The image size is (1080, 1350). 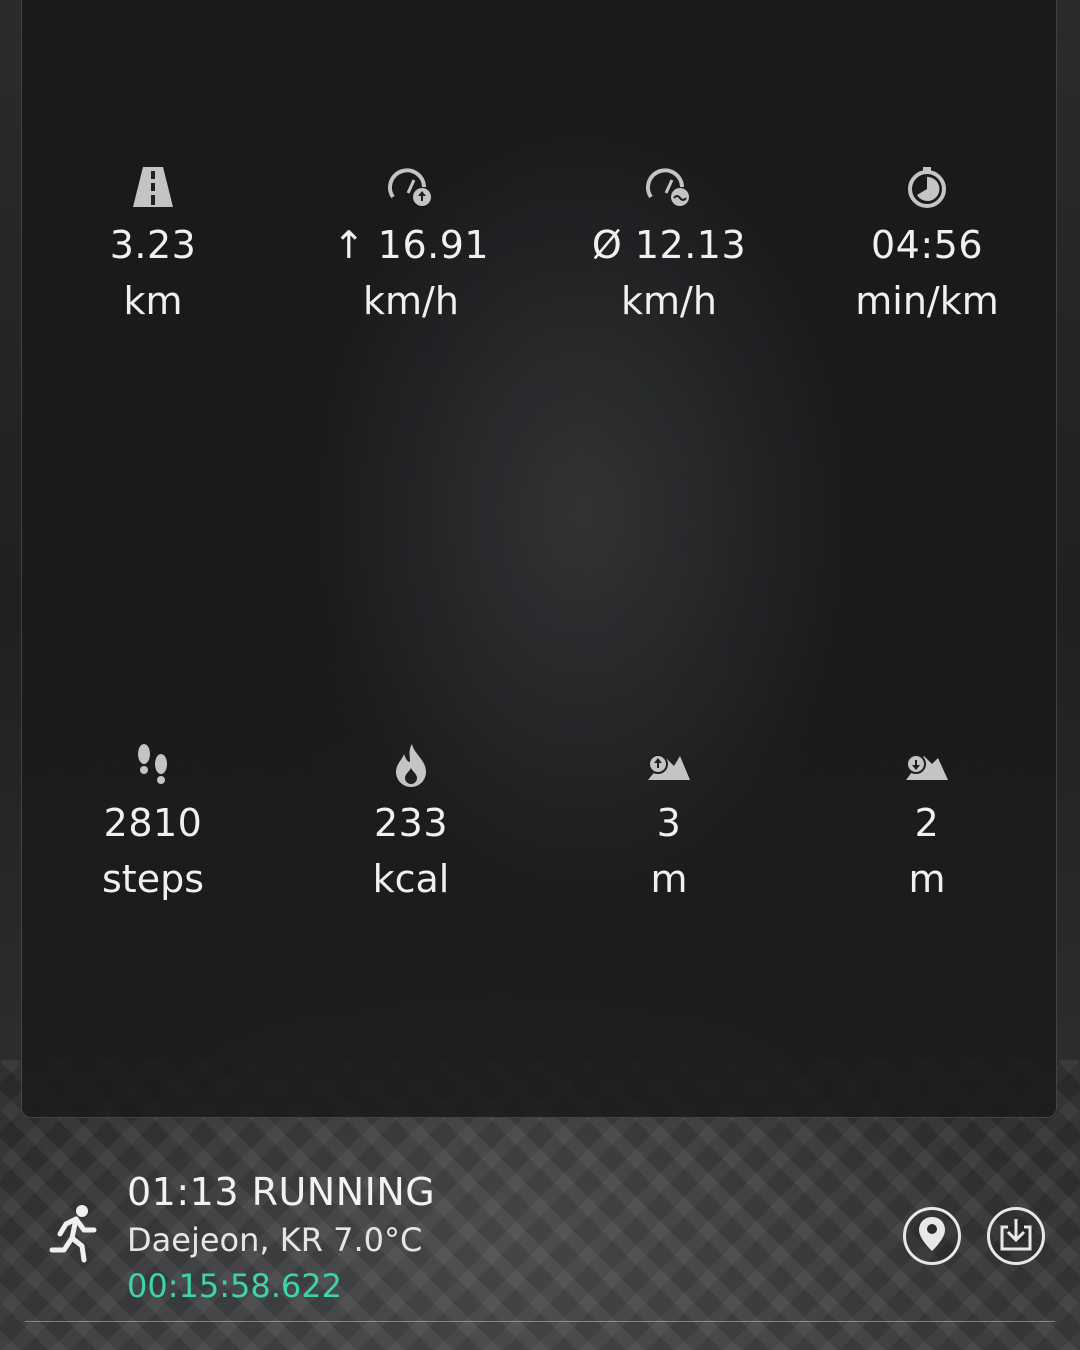 I want to click on stat-pace: 04:56 min/km, so click(x=927, y=246).